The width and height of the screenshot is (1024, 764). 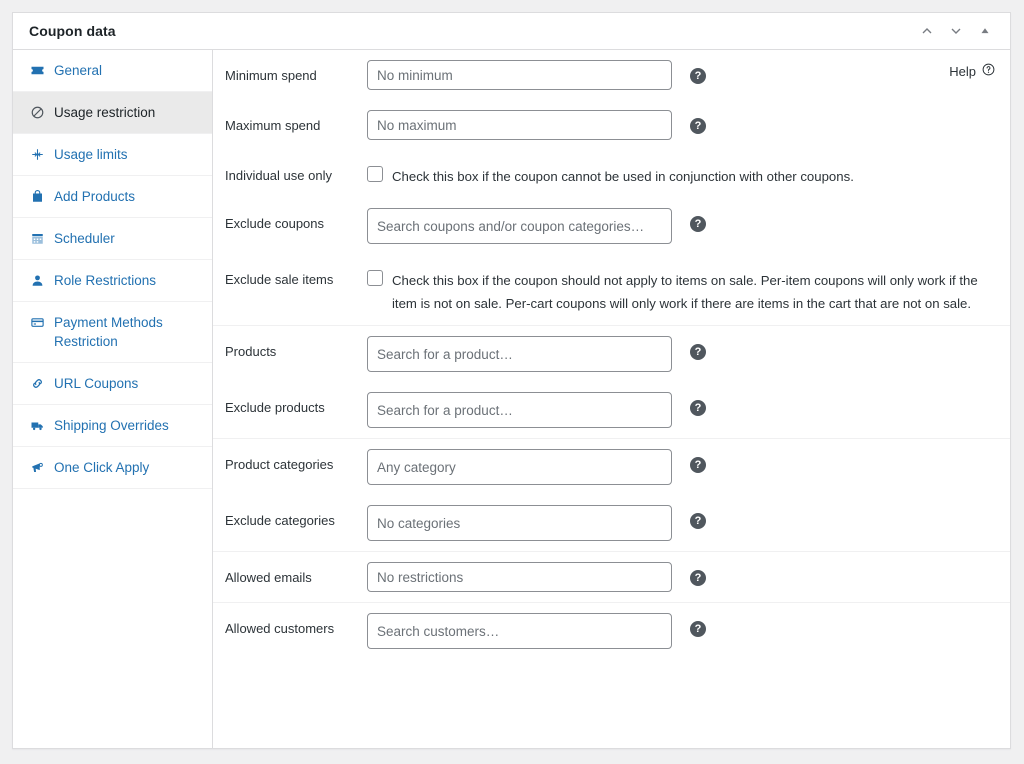 I want to click on panel-header-actions, so click(x=955, y=31).